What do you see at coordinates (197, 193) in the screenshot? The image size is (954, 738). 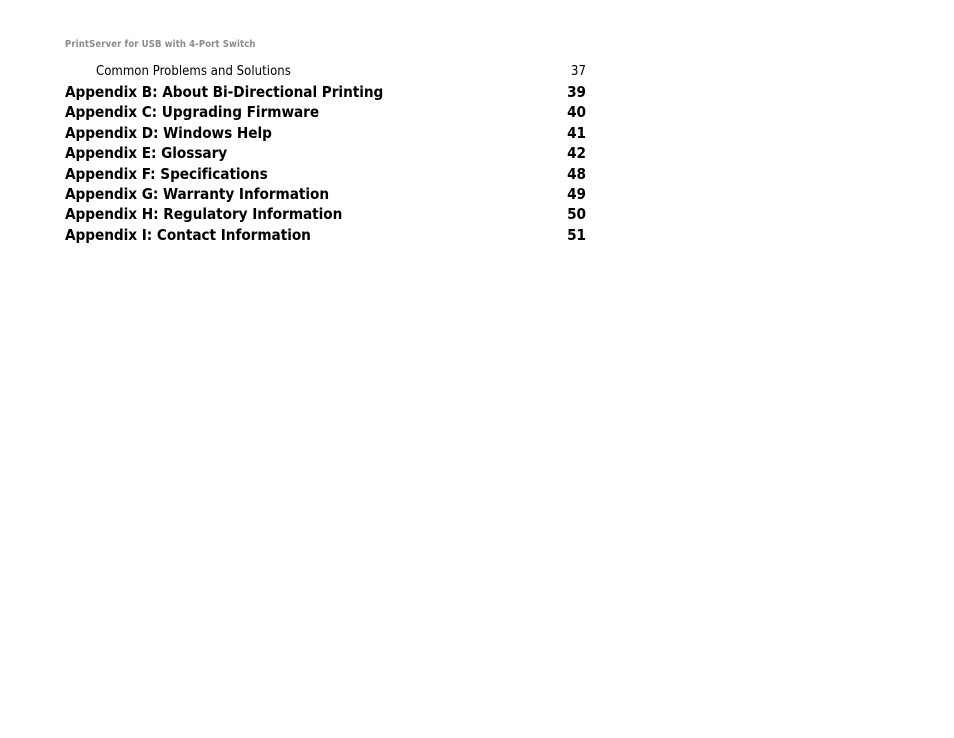 I see `toc-entry-title: Appendix G: Warranty Information` at bounding box center [197, 193].